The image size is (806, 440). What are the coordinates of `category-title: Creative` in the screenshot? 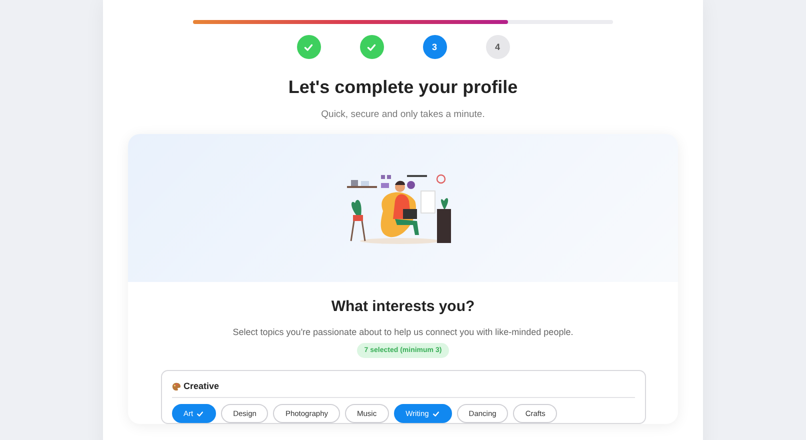 It's located at (202, 386).